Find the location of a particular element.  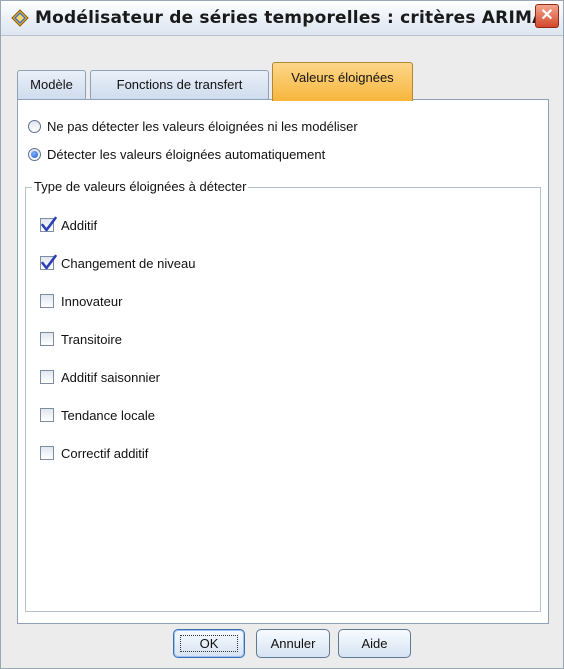

app-diamond-icon is located at coordinates (20, 18).